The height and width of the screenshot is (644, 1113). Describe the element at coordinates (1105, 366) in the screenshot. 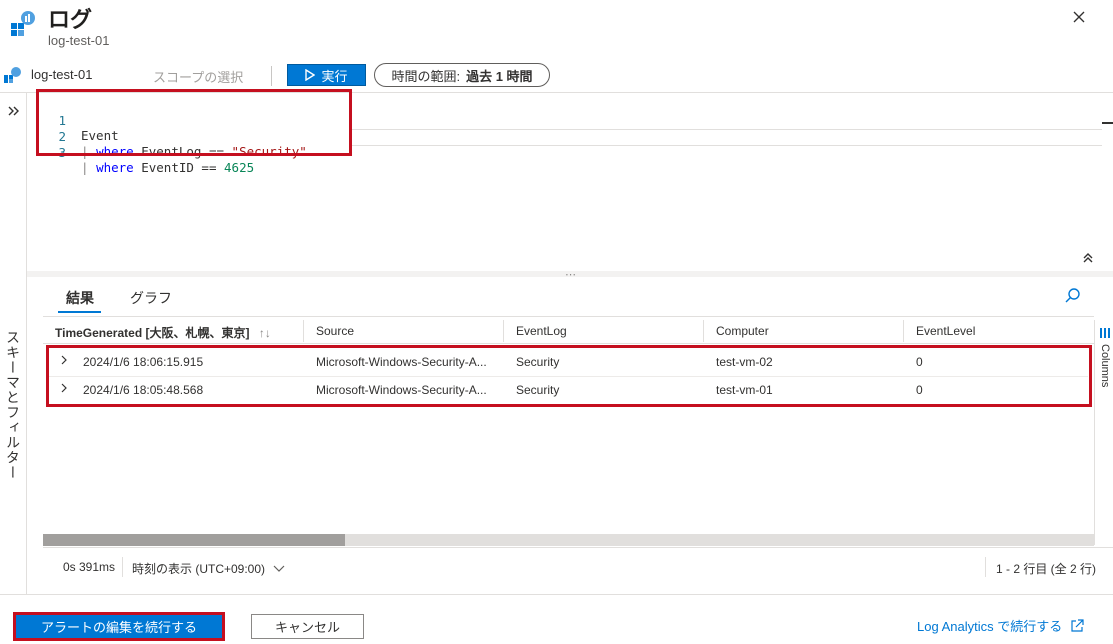

I see `columns-label: Columns` at that location.